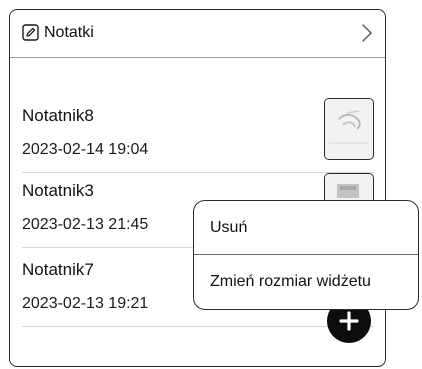  I want to click on note-date: 2023-02-13 21:45, so click(85, 224).